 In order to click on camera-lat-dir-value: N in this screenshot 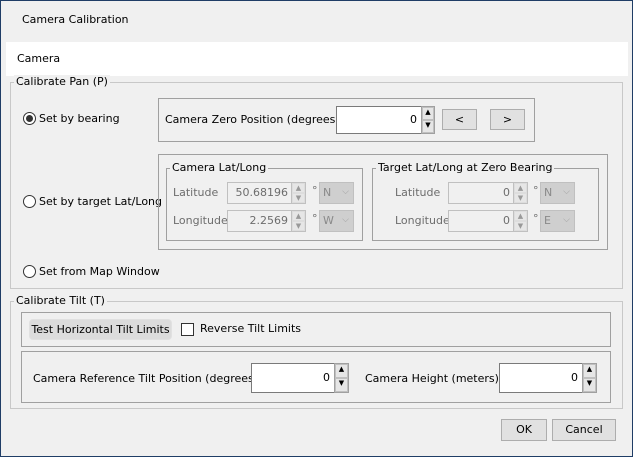, I will do `click(327, 192)`.